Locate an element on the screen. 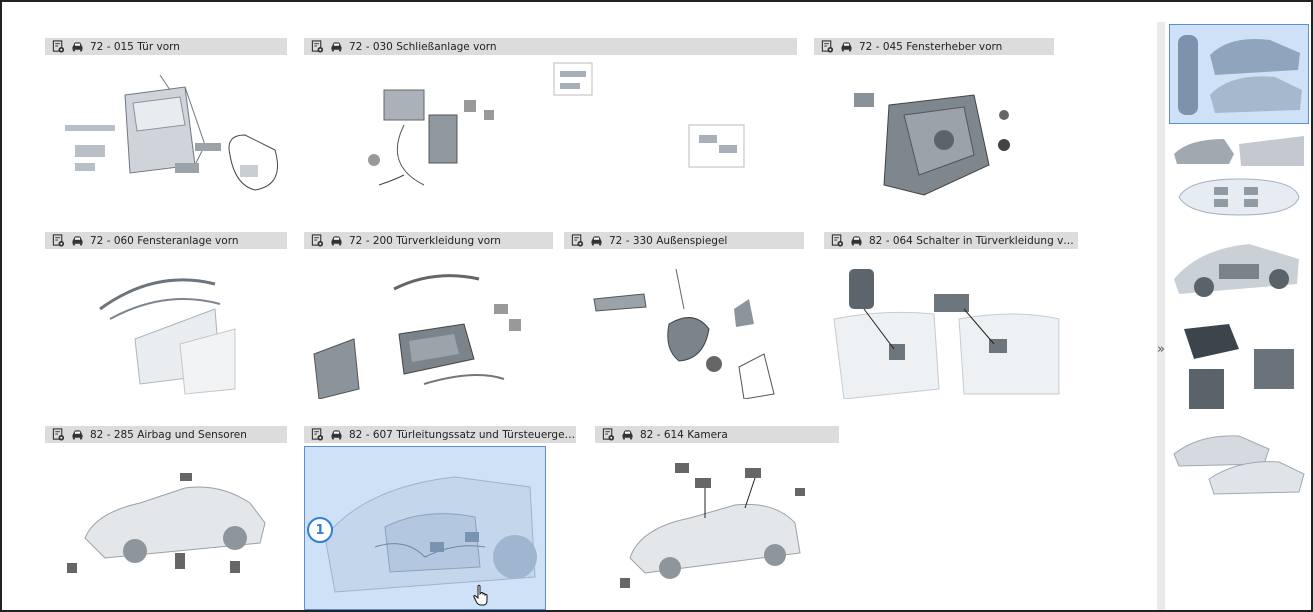  door-switch-diagram is located at coordinates (951, 324).